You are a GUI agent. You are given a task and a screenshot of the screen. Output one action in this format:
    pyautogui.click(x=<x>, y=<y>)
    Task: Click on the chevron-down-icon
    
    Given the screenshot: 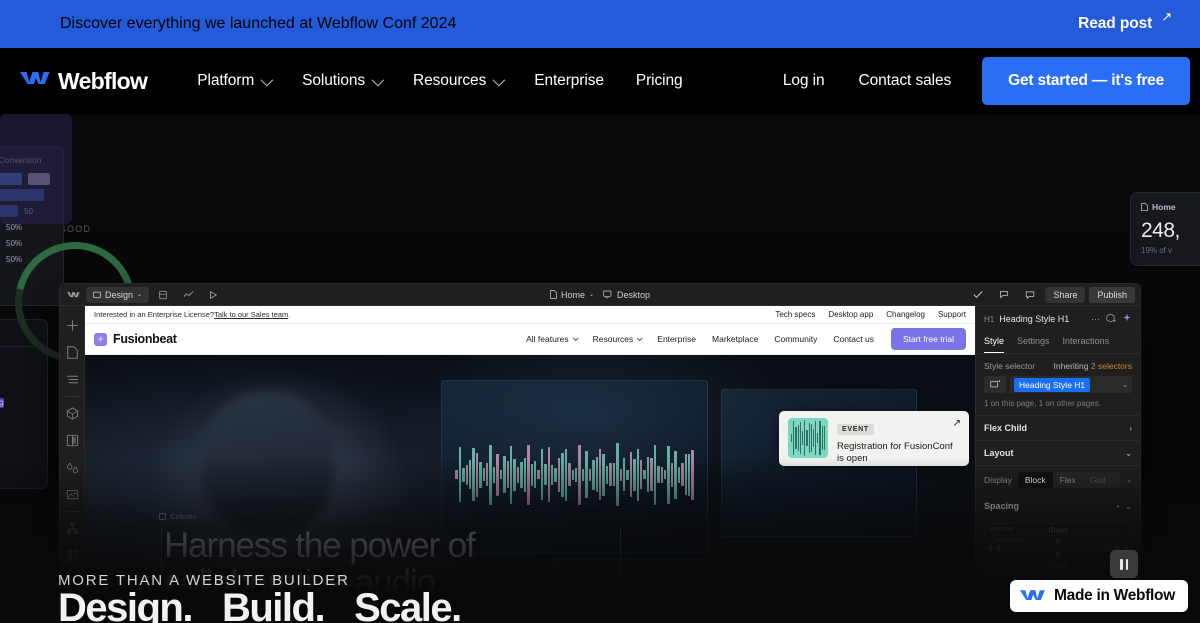 What is the action you would take?
    pyautogui.click(x=499, y=79)
    